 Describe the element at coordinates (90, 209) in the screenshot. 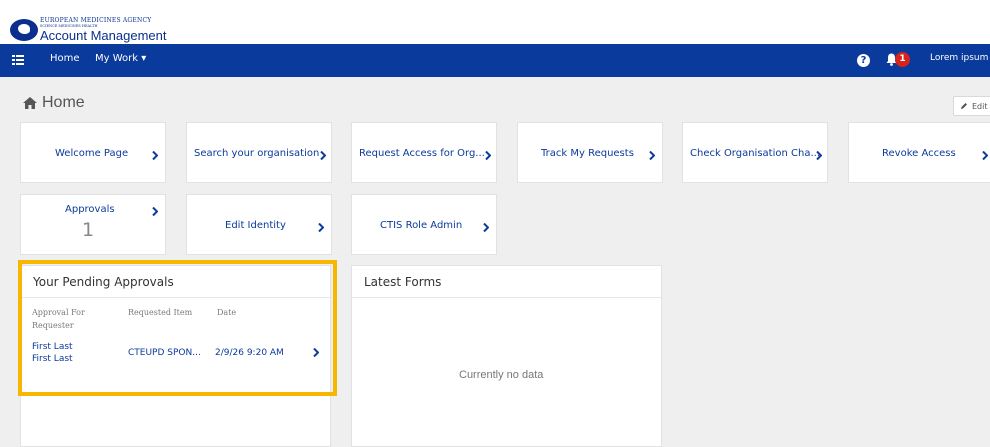

I see `tile-label: Approvals` at that location.